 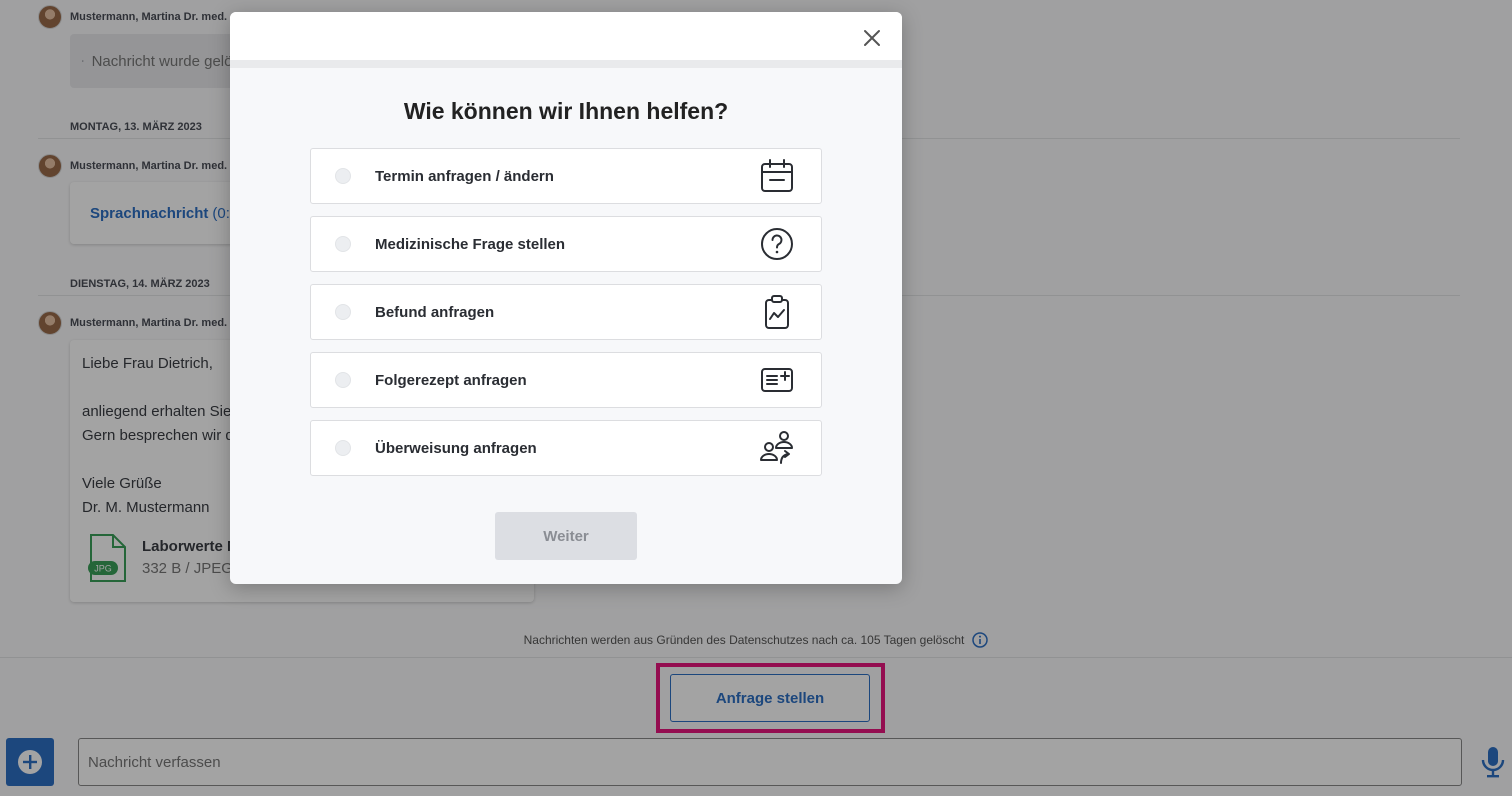 I want to click on question-circle-icon, so click(x=777, y=244).